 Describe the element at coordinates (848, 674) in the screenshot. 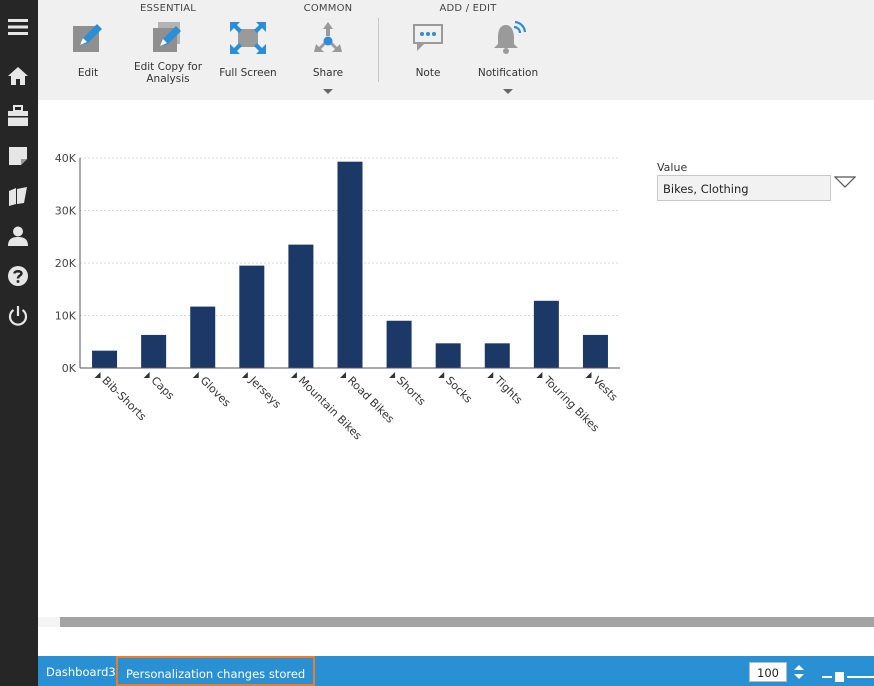

I see `zoom-slider` at that location.